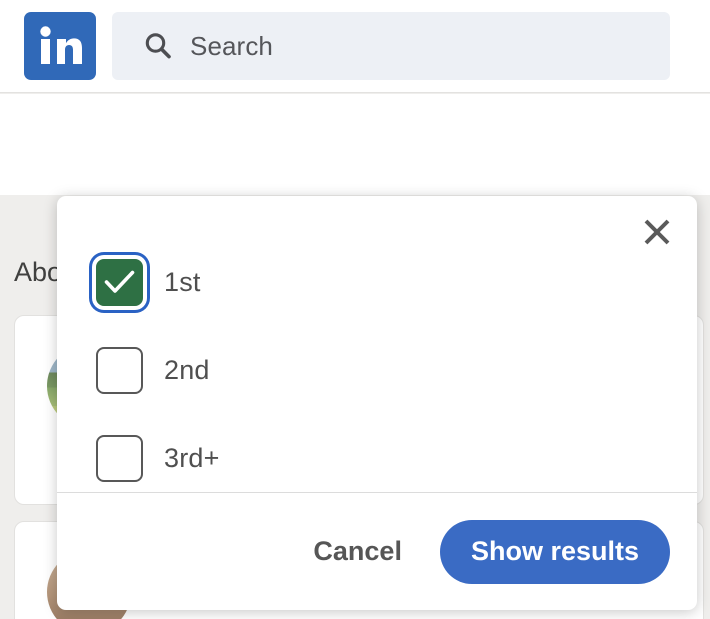 The image size is (710, 619). What do you see at coordinates (377, 282) in the screenshot?
I see `option-row-1st: 1st` at bounding box center [377, 282].